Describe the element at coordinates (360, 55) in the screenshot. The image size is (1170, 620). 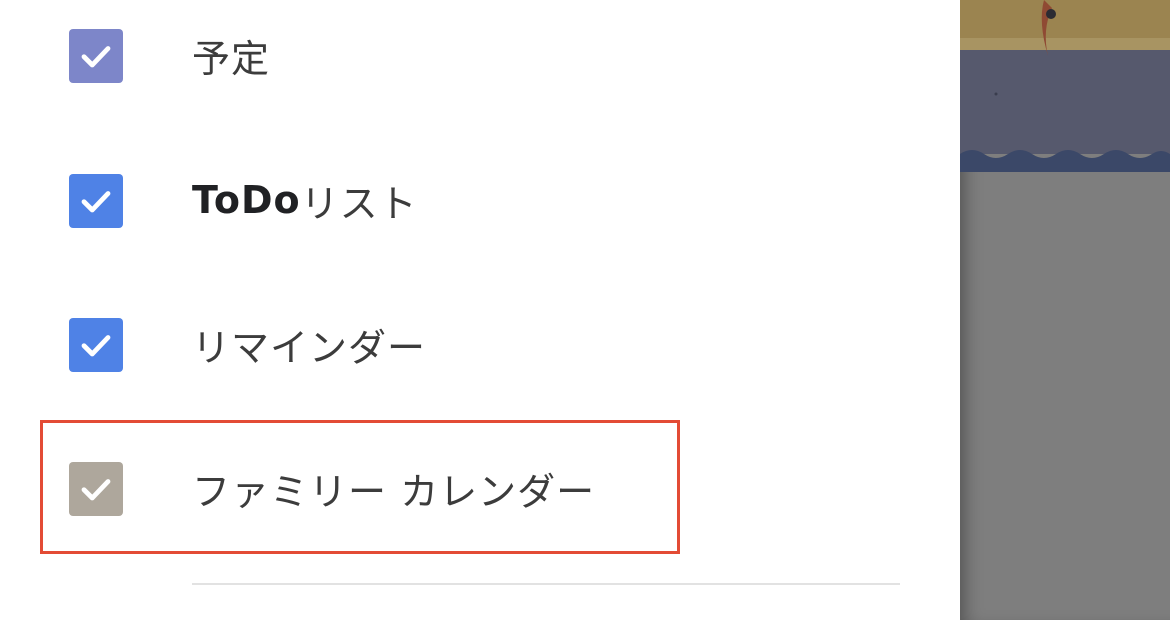
I see `calendar-item-yotei: 予定` at that location.